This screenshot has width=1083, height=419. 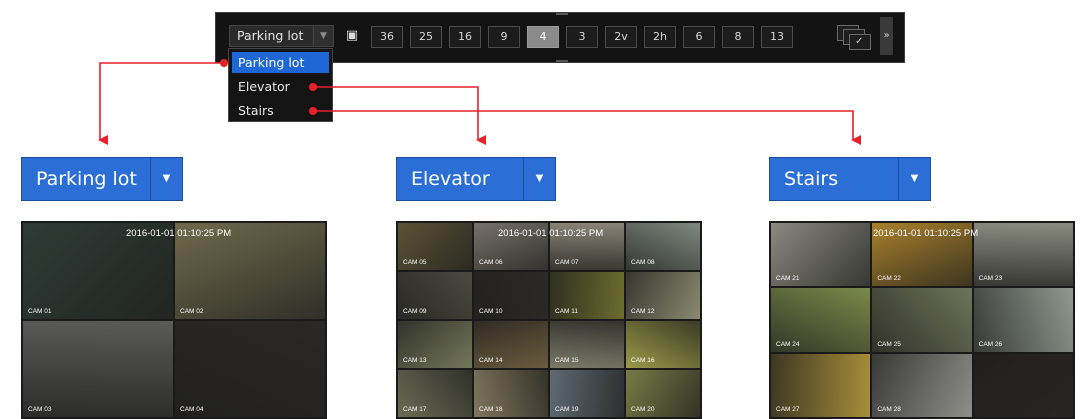 I want to click on camera-name-label: CAM 17, so click(x=415, y=409).